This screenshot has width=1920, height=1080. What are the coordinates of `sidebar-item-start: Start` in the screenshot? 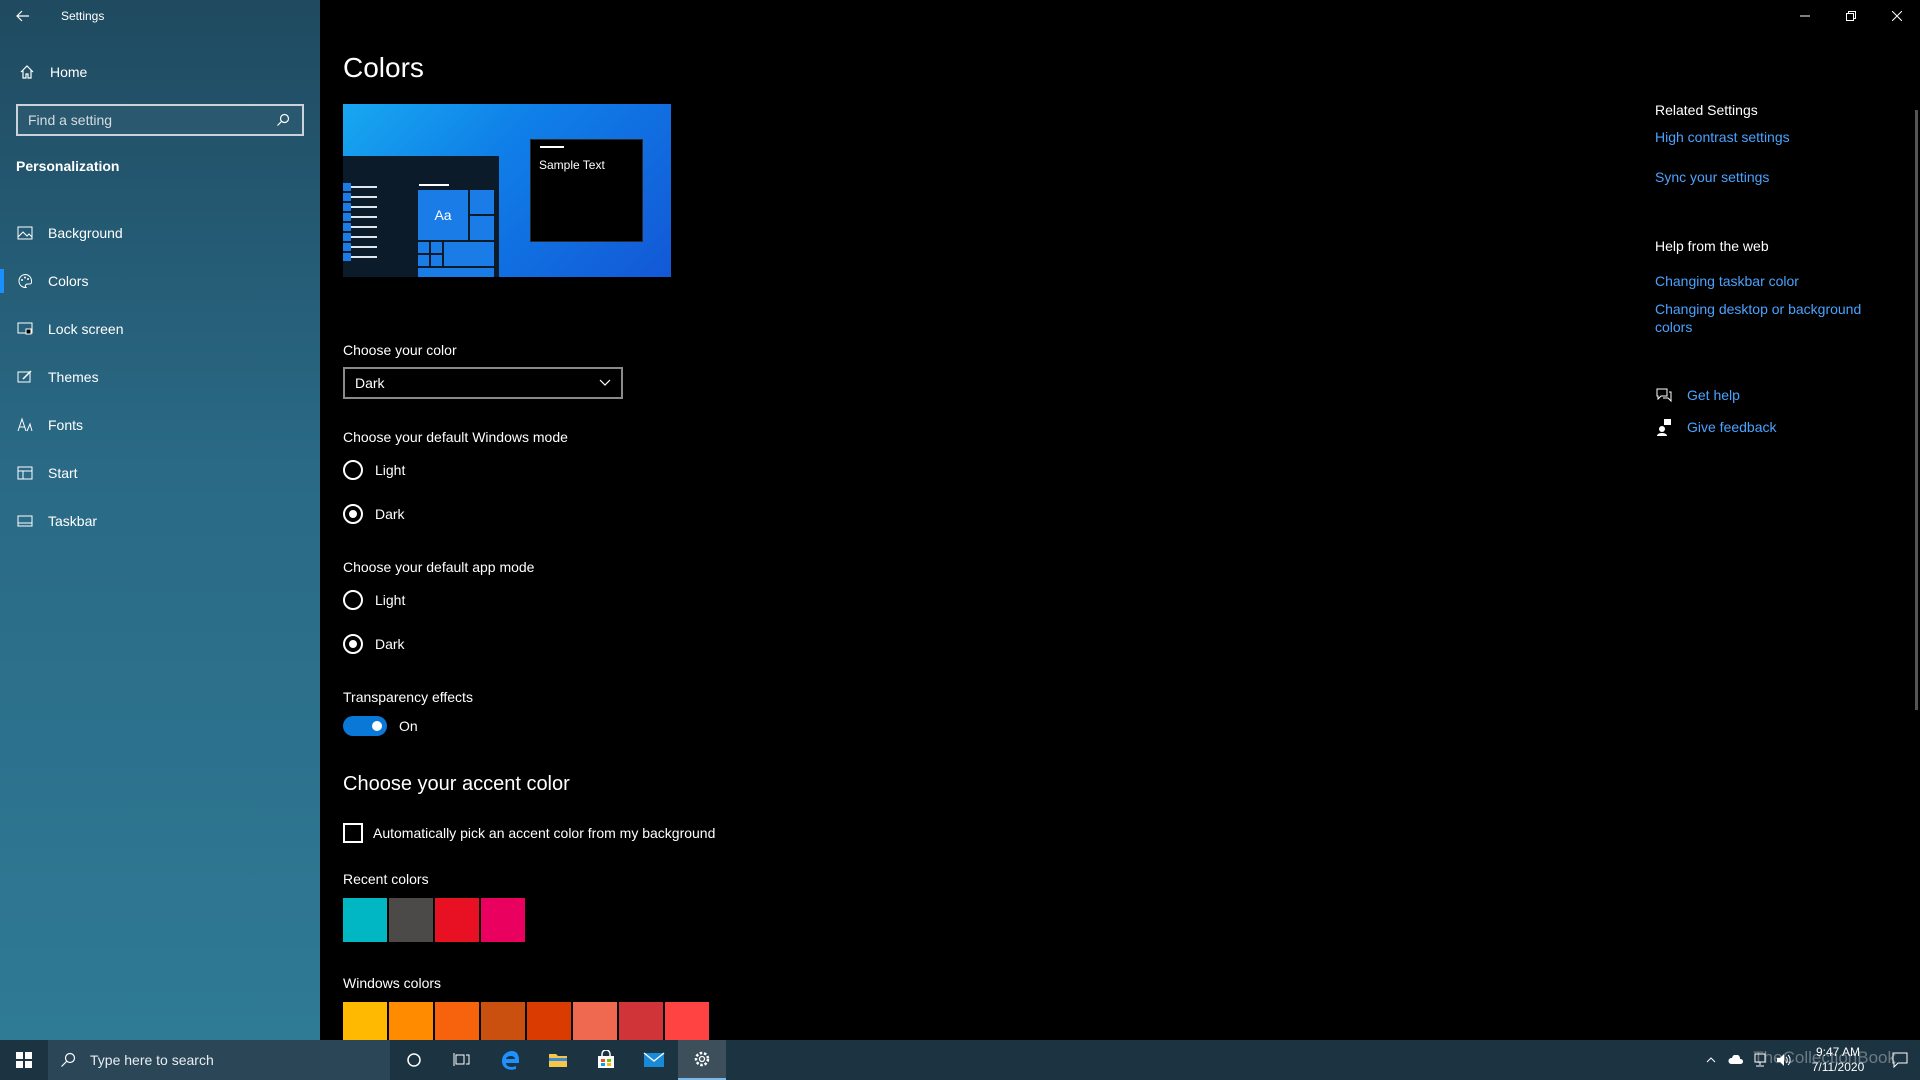 It's located at (160, 473).